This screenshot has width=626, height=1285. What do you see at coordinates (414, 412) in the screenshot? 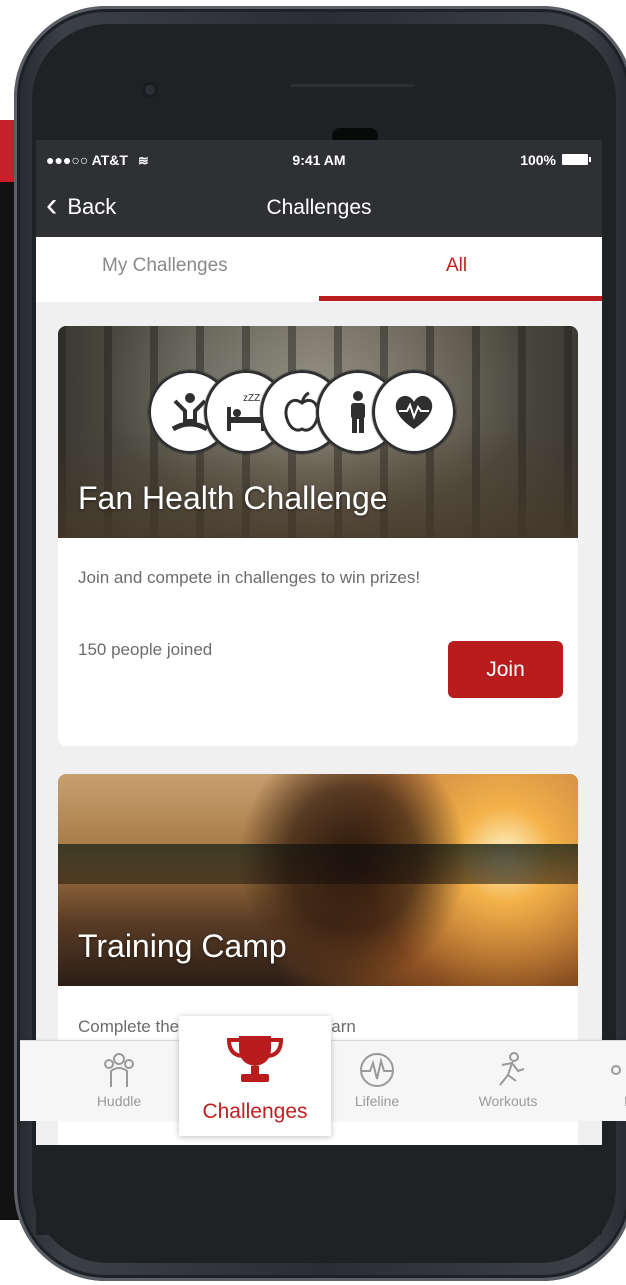
I see `heart-rate-icon` at bounding box center [414, 412].